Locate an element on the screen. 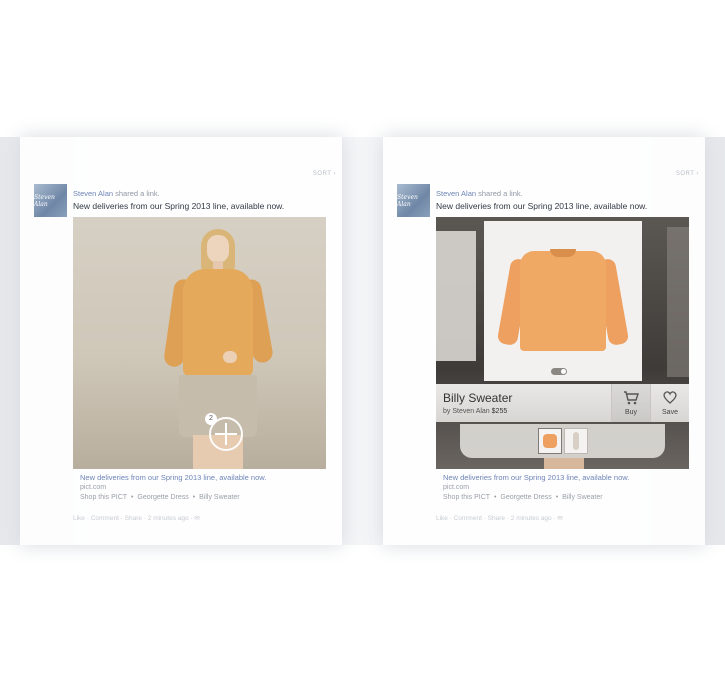 The width and height of the screenshot is (725, 680). buy-button: Buy is located at coordinates (630, 403).